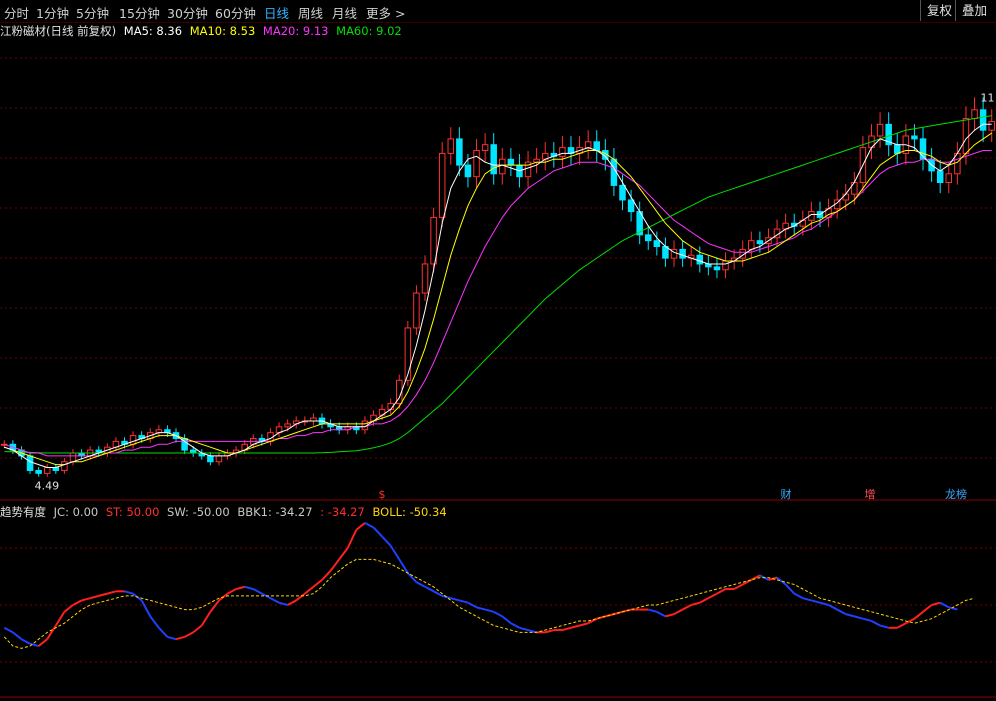 The height and width of the screenshot is (701, 996). What do you see at coordinates (16, 12) in the screenshot?
I see `tab-timeshare: 分时` at bounding box center [16, 12].